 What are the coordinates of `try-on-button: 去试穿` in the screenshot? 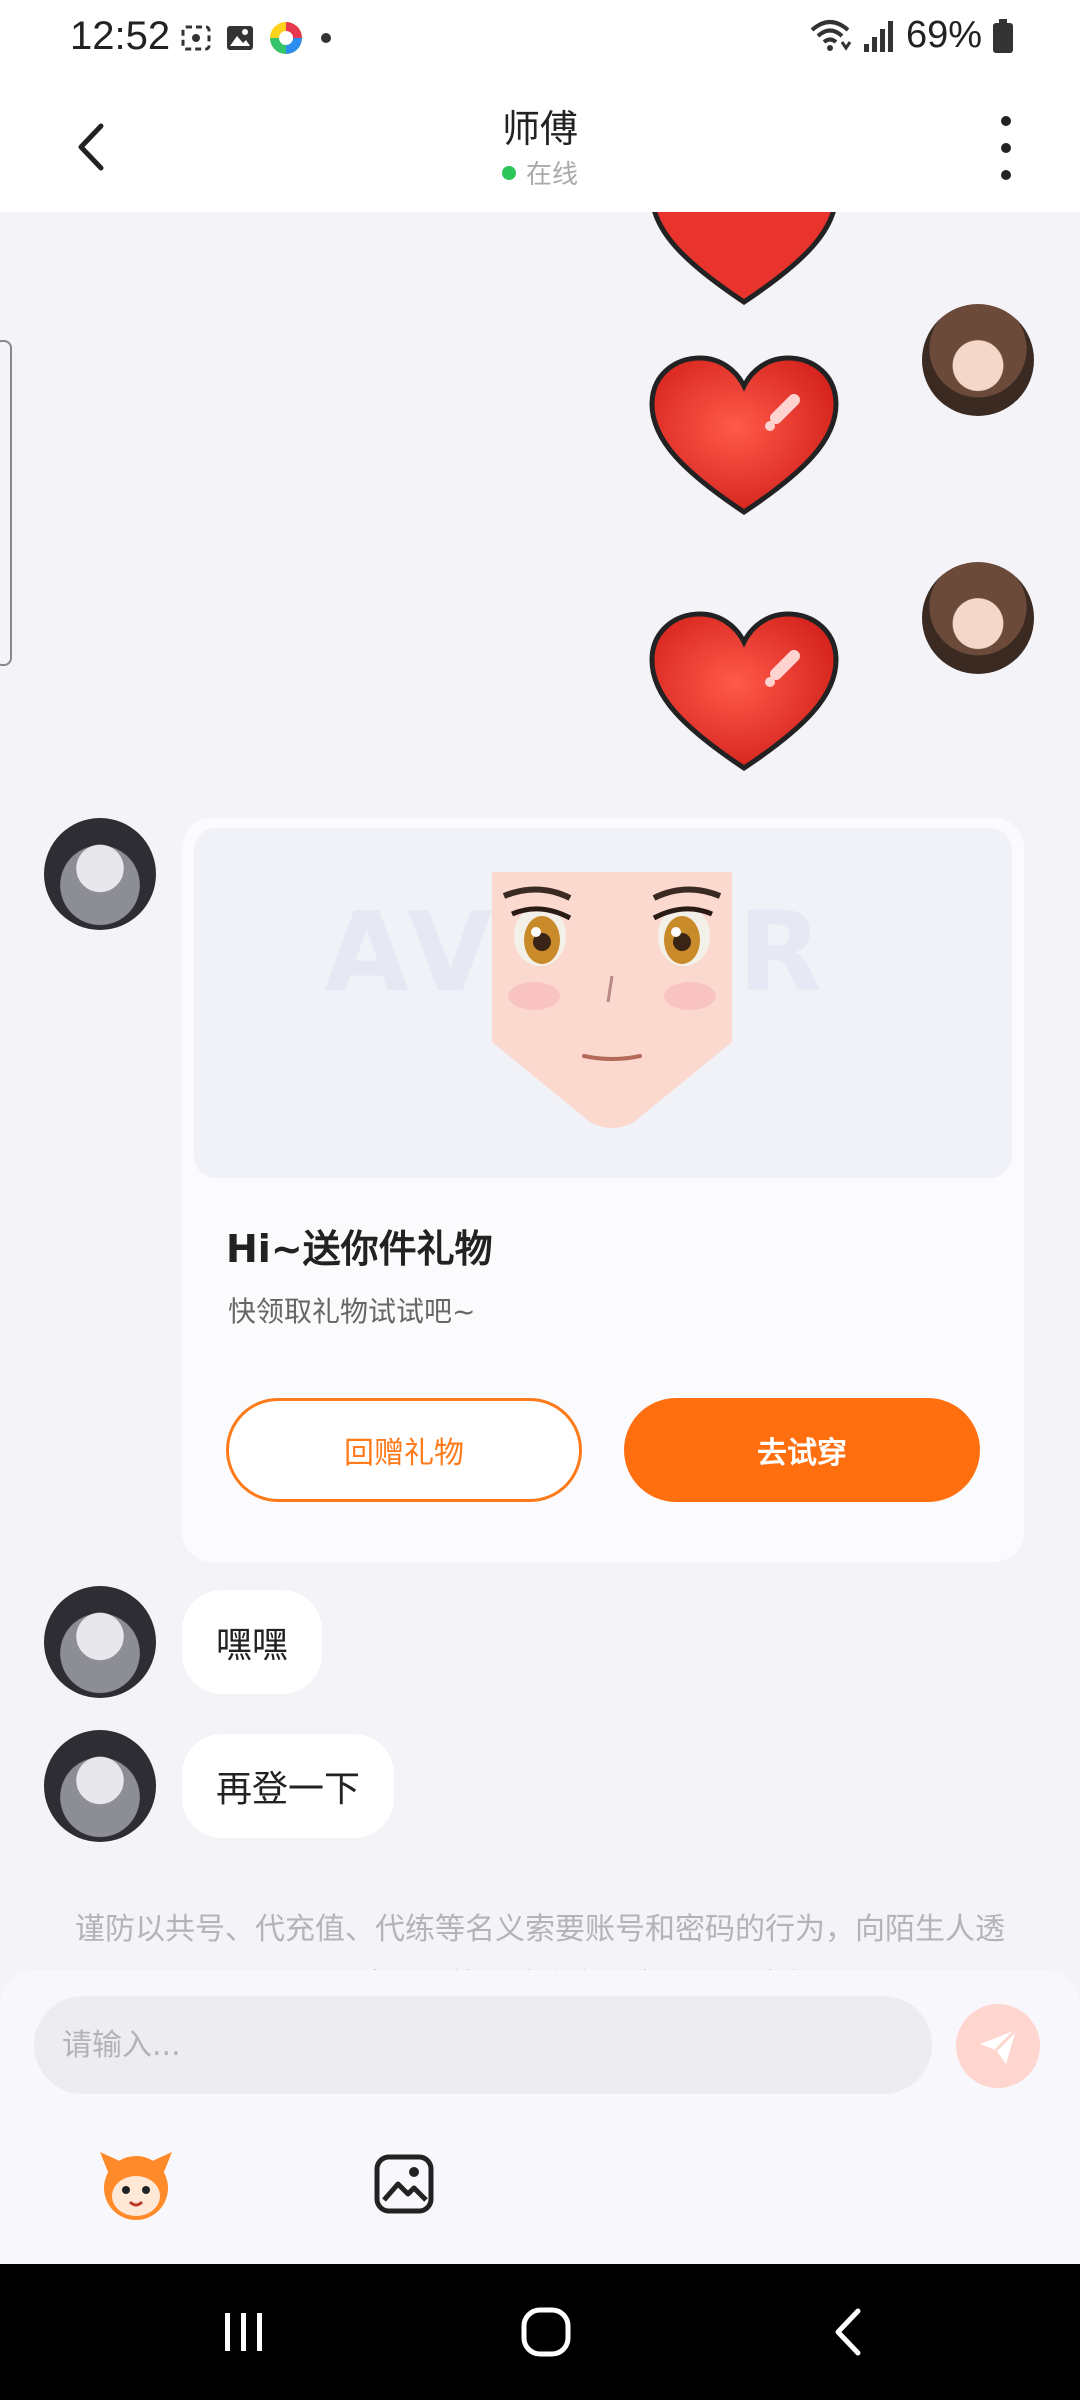 It's located at (802, 1450).